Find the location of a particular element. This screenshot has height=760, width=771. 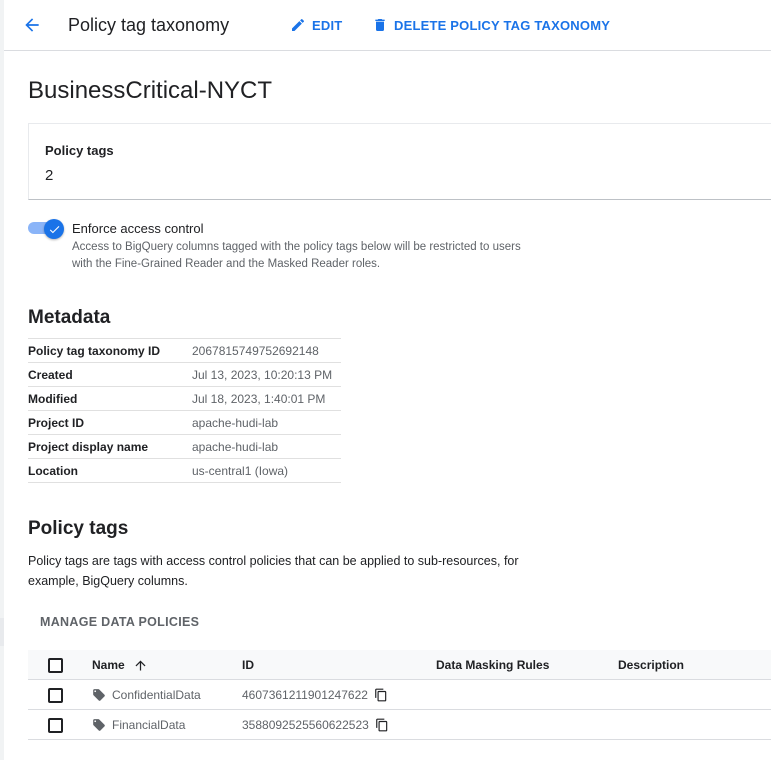

column-header-name: Name is located at coordinates (120, 665).